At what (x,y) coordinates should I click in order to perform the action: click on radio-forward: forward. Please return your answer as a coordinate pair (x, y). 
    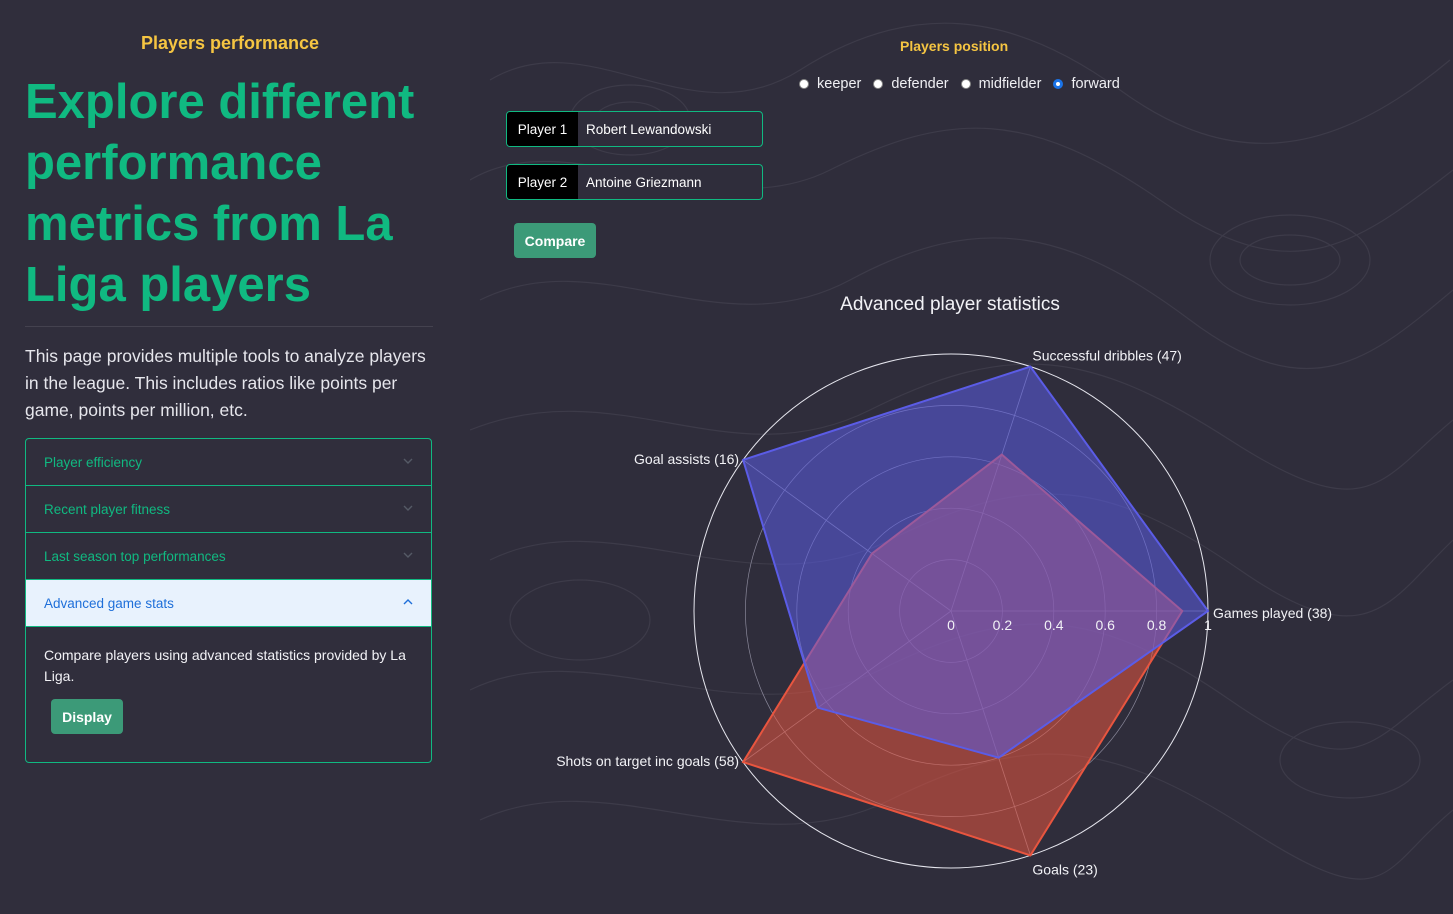
    Looking at the image, I should click on (1086, 84).